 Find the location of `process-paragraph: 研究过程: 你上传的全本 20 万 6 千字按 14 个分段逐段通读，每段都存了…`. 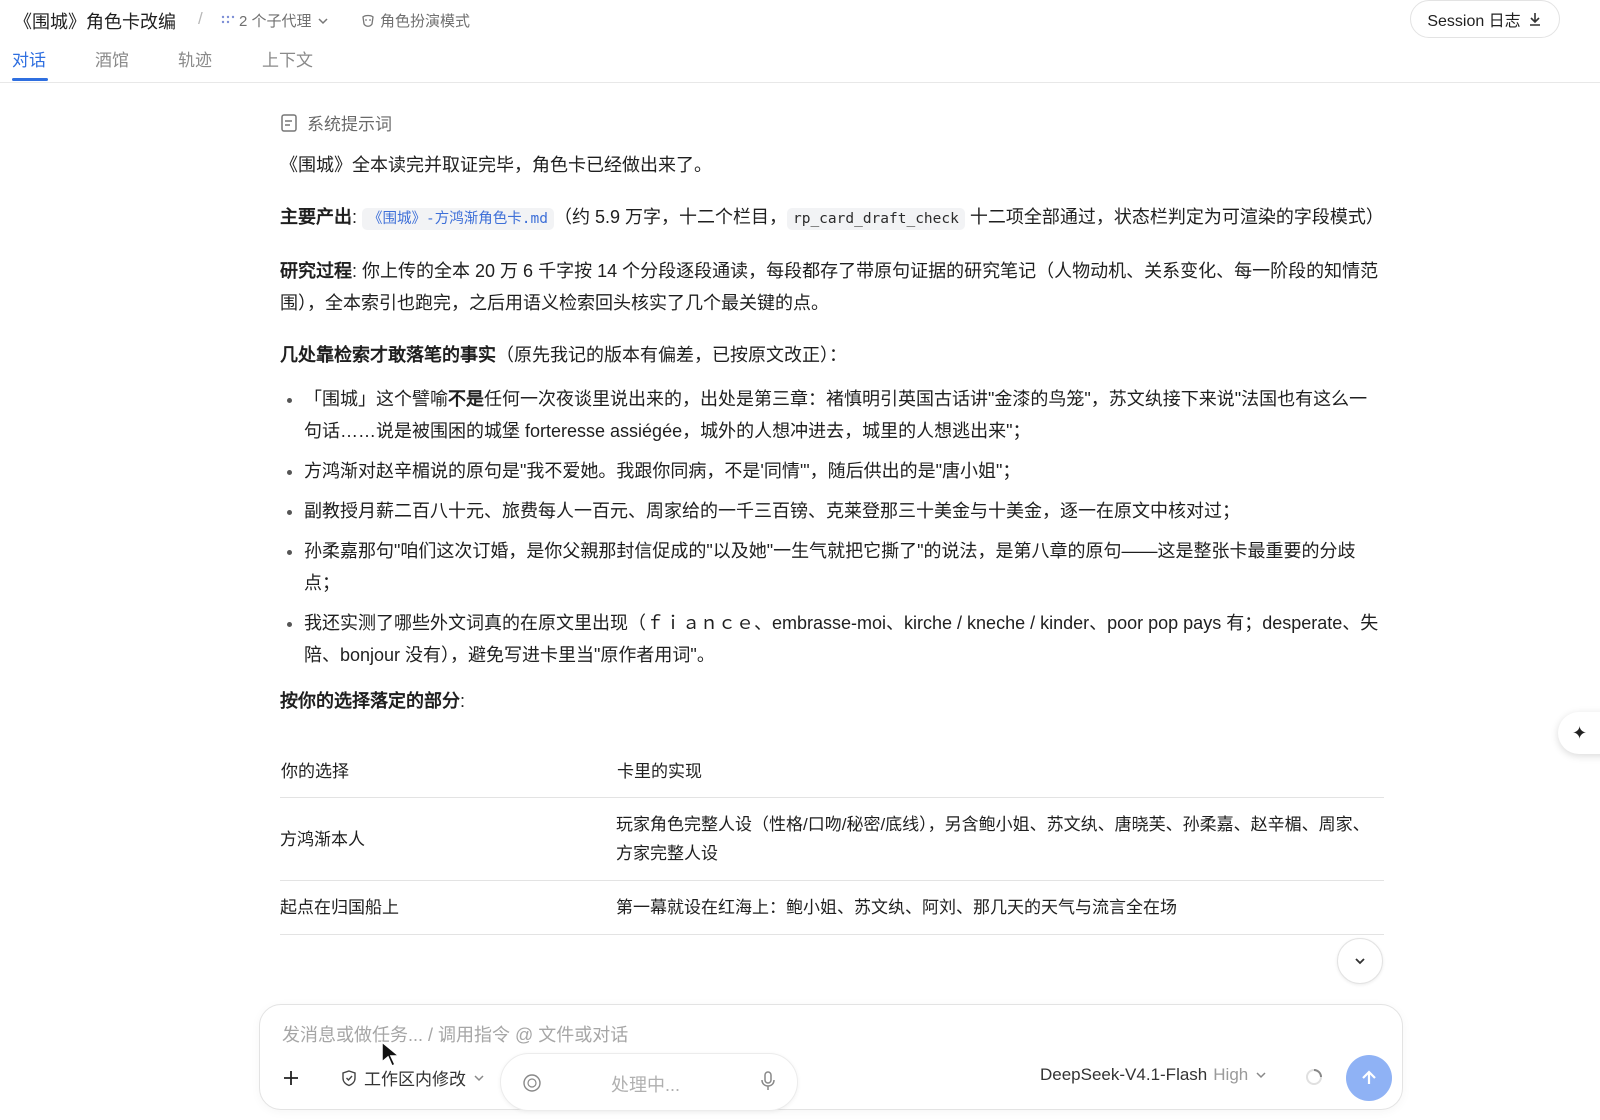

process-paragraph: 研究过程: 你上传的全本 20 万 6 千字按 14 个分段逐段通读，每段都存了… is located at coordinates (832, 287).